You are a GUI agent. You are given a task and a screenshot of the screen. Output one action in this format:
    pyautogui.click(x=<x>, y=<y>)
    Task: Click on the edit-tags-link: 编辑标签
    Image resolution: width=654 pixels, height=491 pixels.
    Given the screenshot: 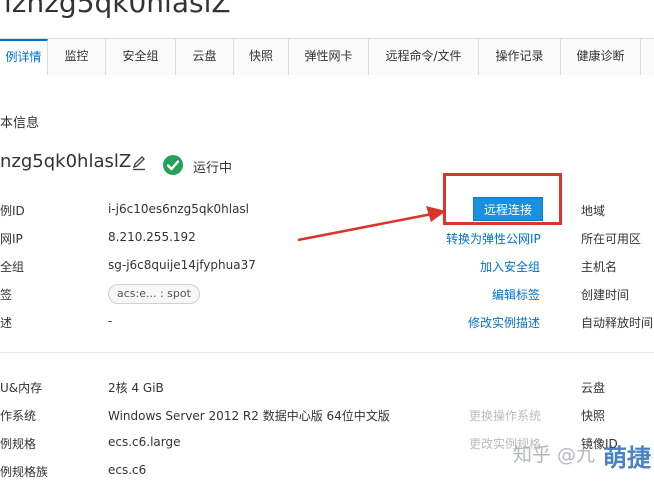 What is the action you would take?
    pyautogui.click(x=516, y=294)
    